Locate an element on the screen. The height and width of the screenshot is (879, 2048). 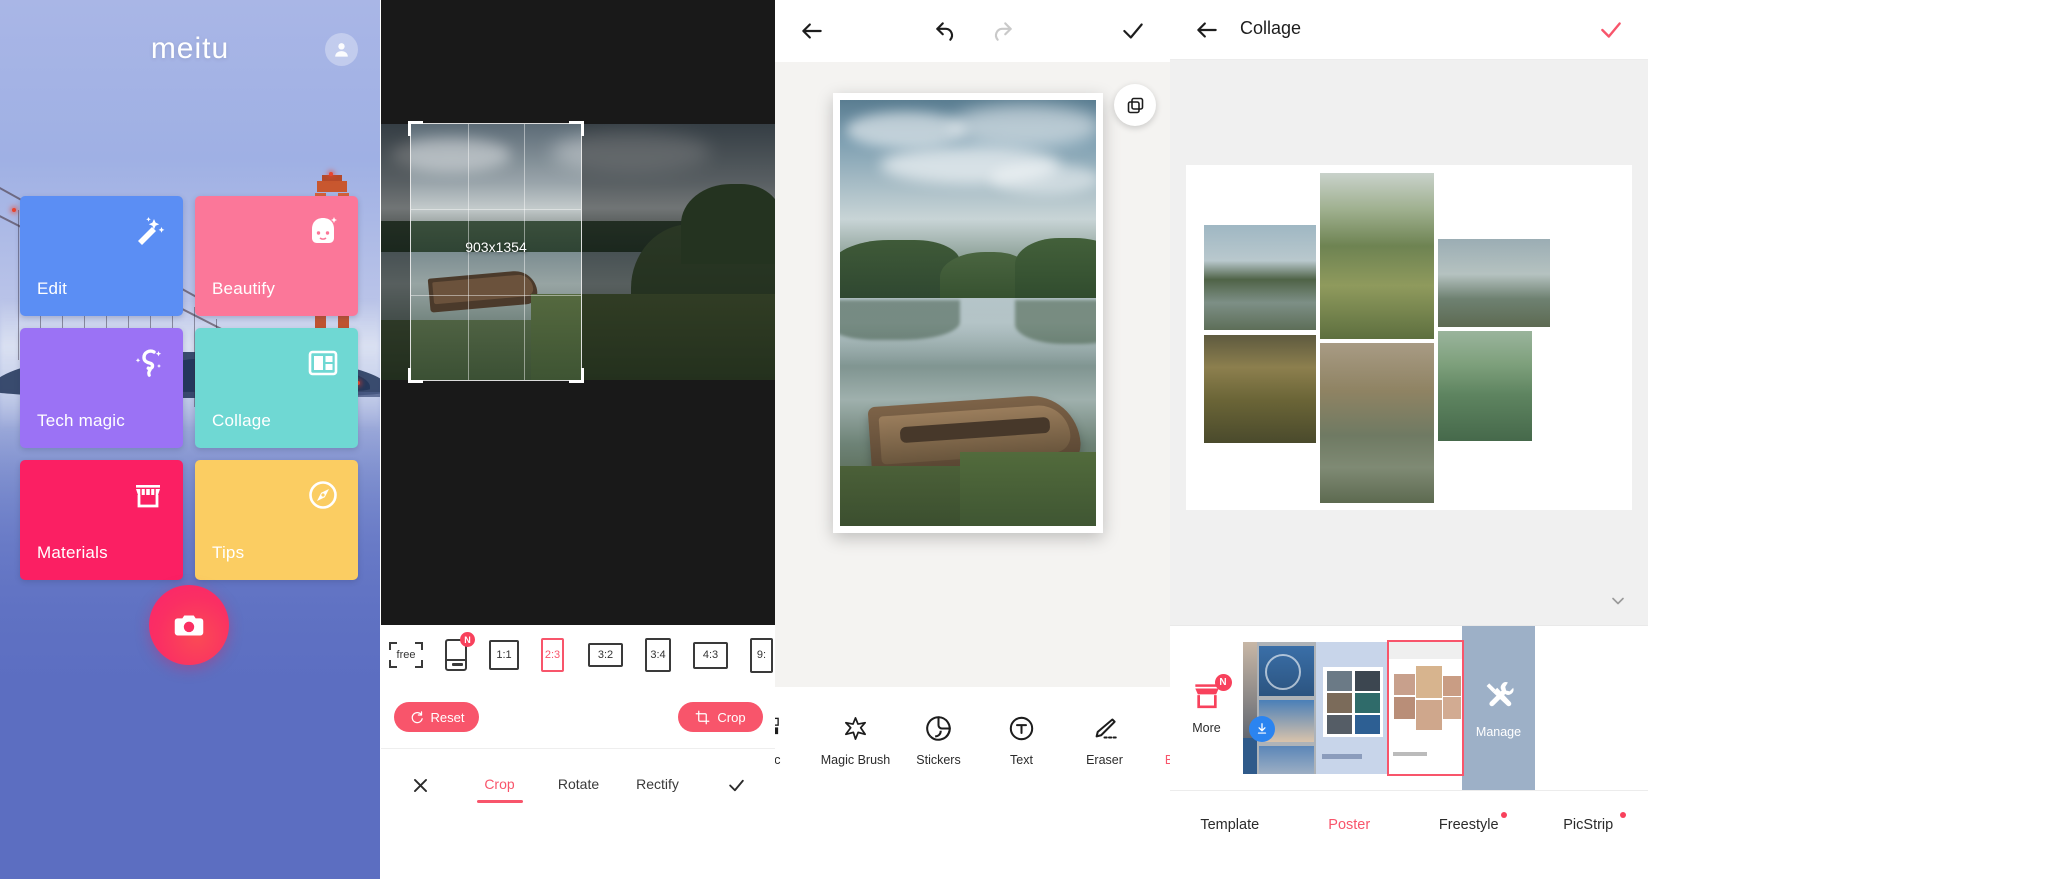
editor-back-button is located at coordinates (812, 31).